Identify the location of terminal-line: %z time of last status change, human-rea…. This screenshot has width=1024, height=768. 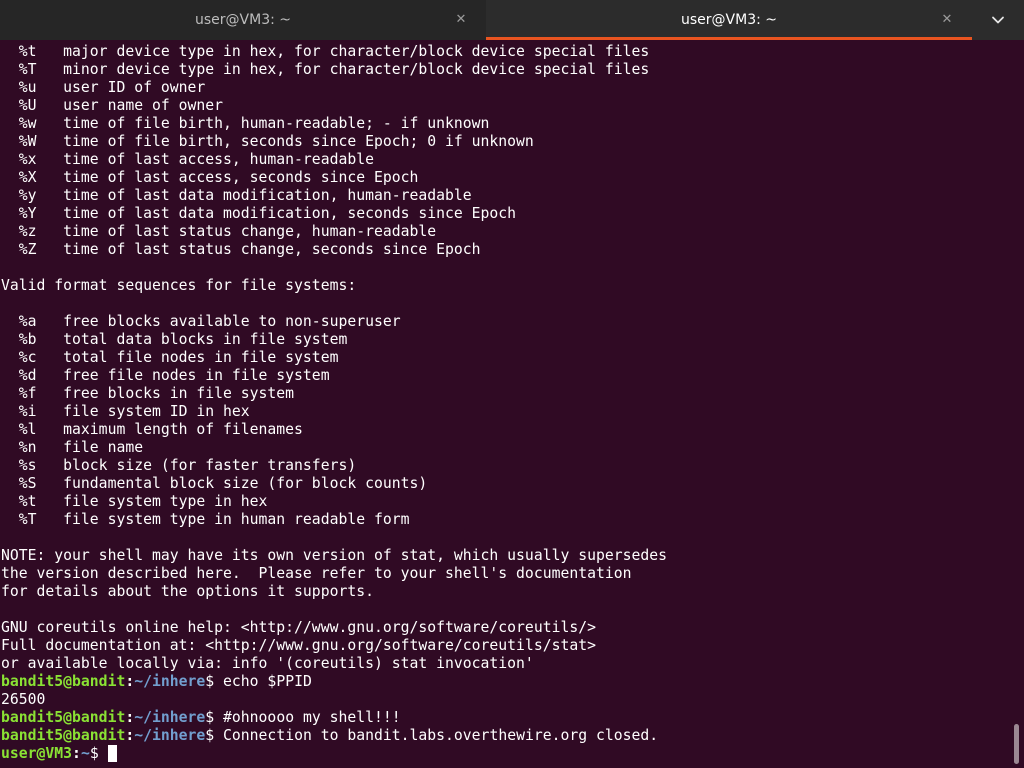
(219, 231).